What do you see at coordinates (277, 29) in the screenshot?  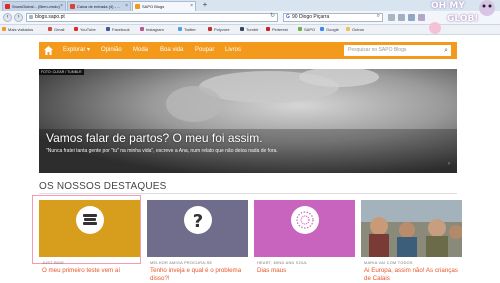 I see `bookmark-item: Pinterest` at bounding box center [277, 29].